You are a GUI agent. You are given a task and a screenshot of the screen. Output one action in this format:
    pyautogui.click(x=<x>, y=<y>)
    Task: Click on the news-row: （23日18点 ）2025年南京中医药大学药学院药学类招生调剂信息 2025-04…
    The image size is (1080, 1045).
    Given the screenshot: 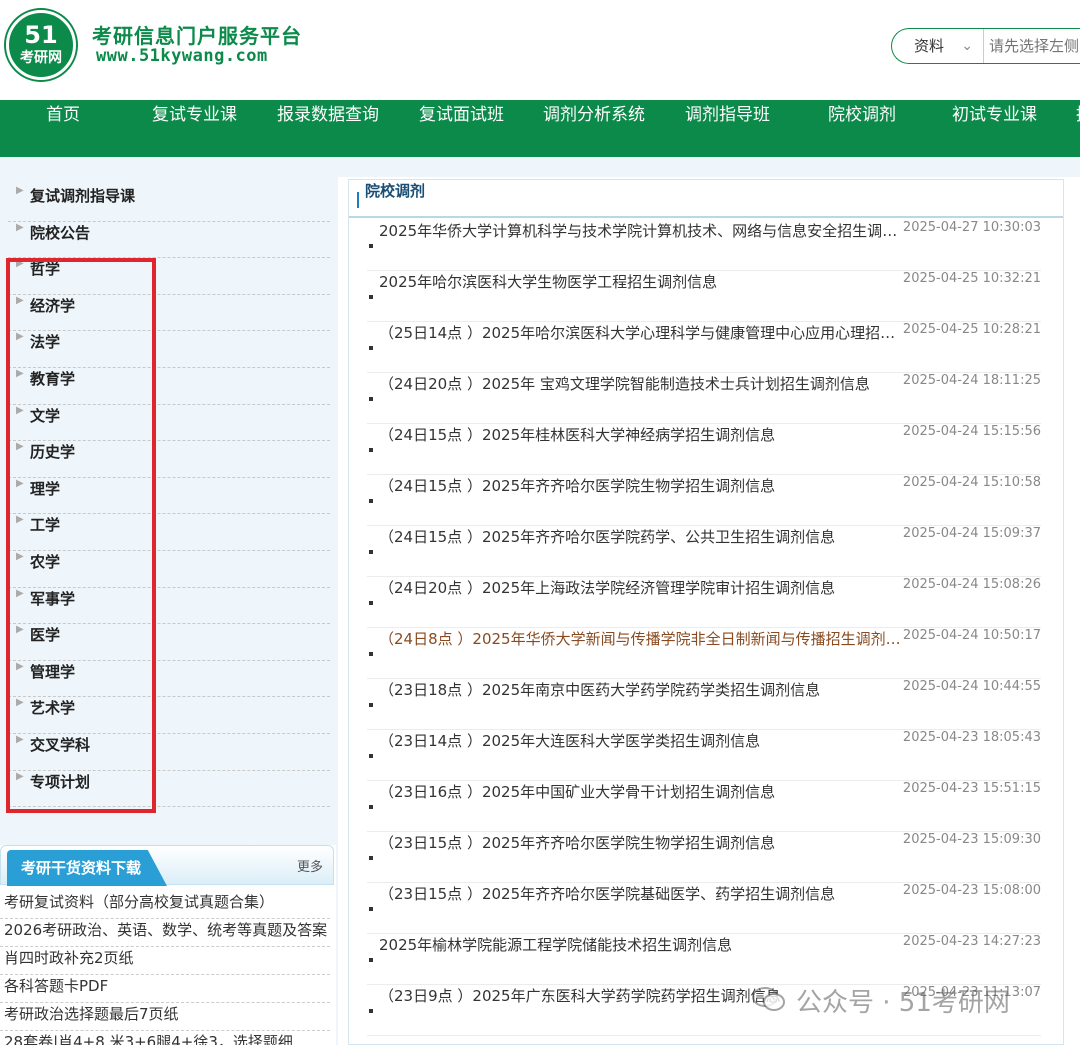 What is the action you would take?
    pyautogui.click(x=704, y=704)
    